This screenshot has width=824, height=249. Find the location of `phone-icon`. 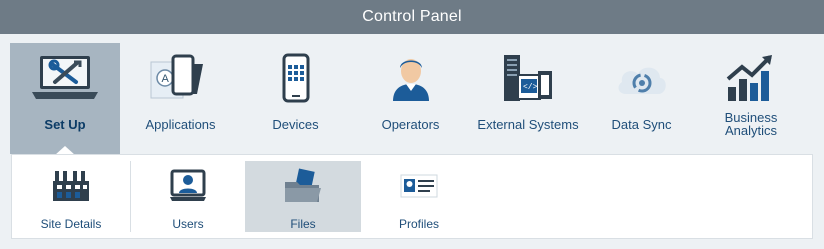

phone-icon is located at coordinates (295, 78).